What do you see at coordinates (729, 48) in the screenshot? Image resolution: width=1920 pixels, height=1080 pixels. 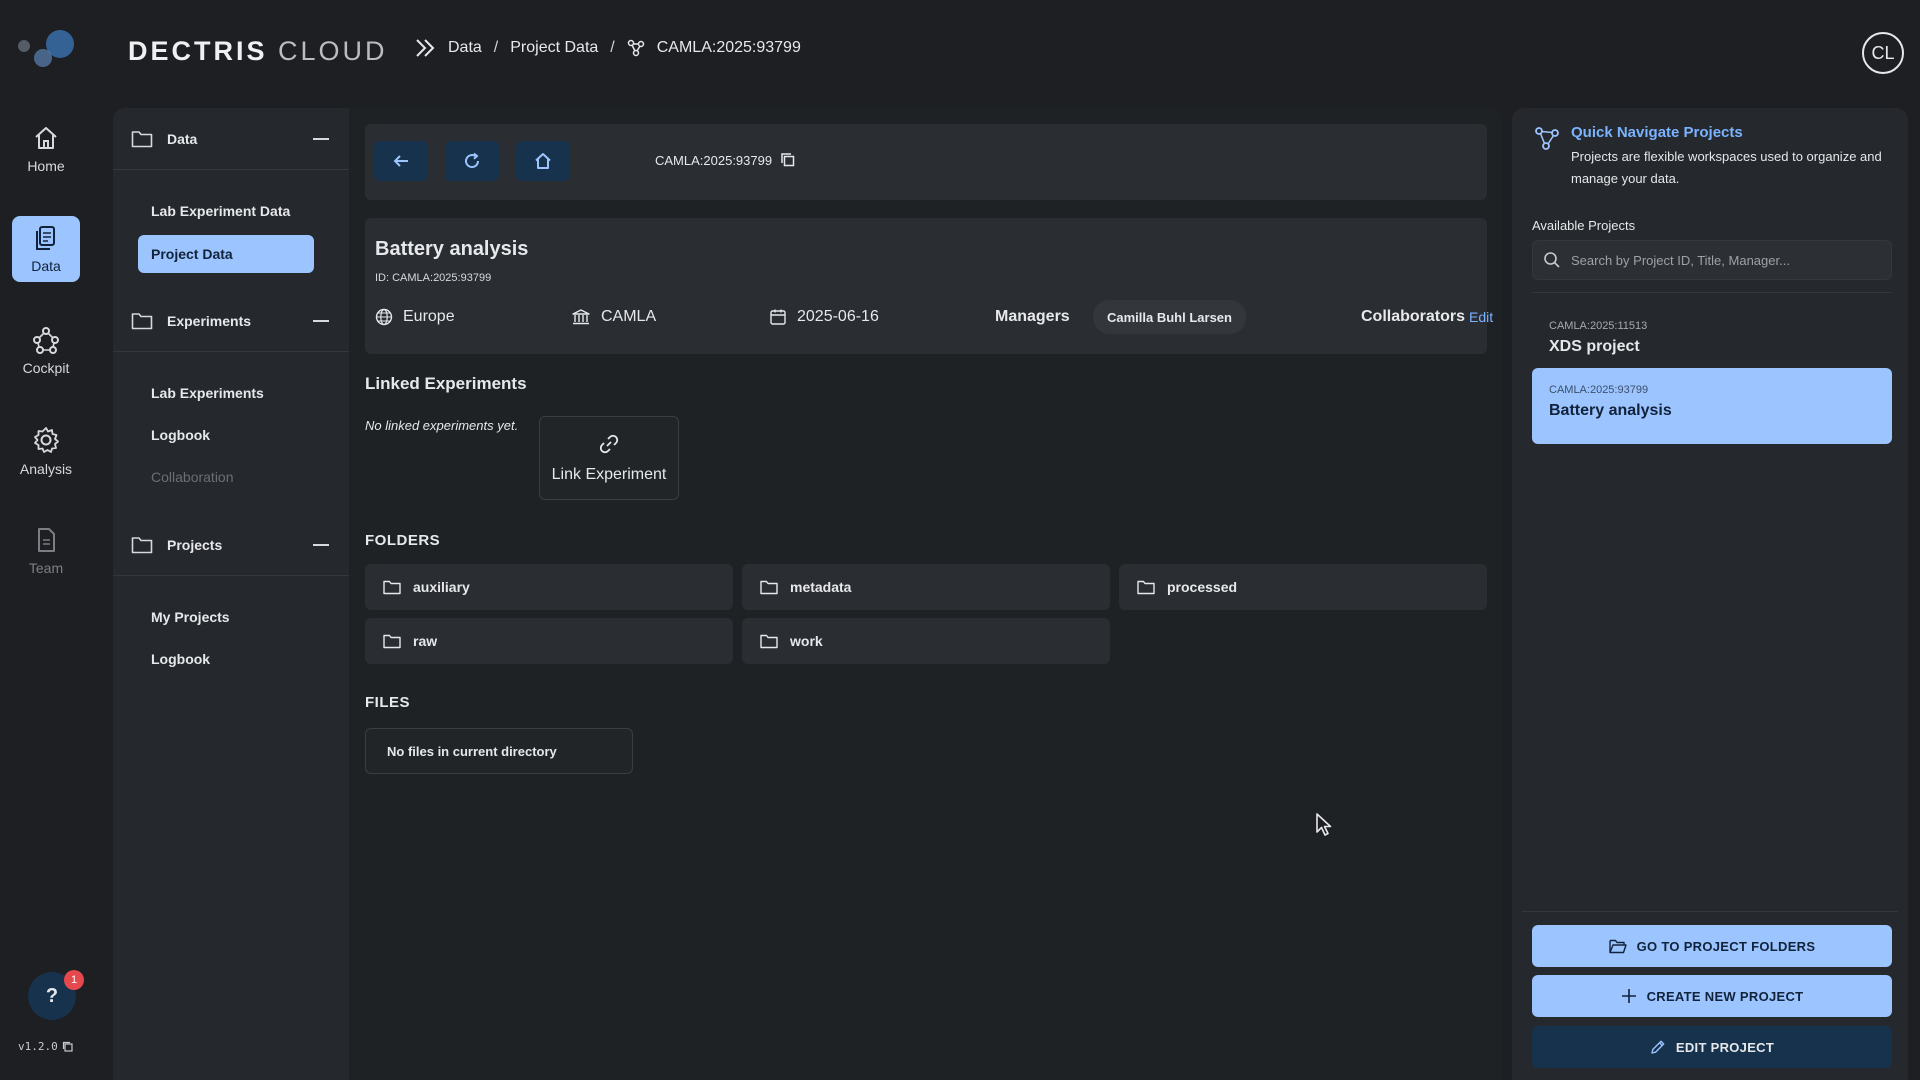 I see `breadcrumb-current-project: CAMLA:2025:93799` at bounding box center [729, 48].